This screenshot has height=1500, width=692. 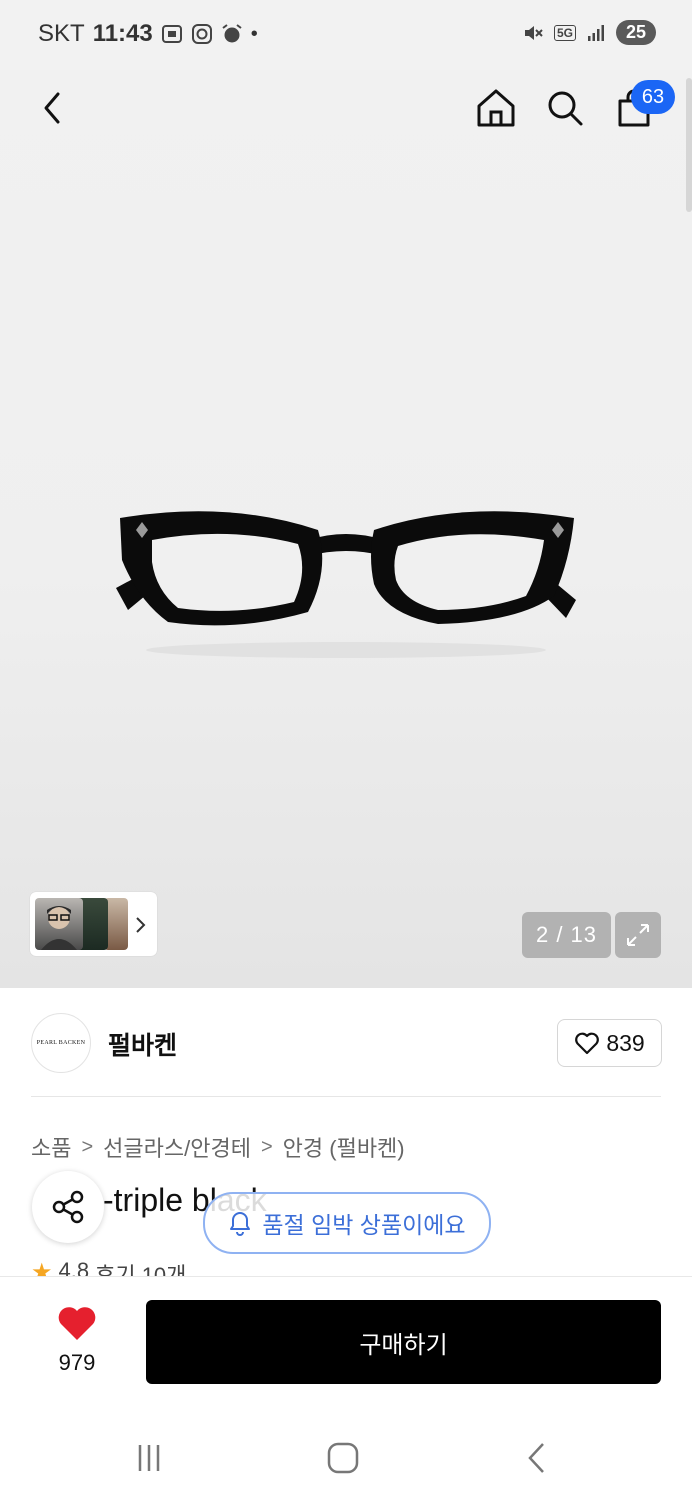 What do you see at coordinates (51, 1147) in the screenshot?
I see `breadcrumb-item: 소품` at bounding box center [51, 1147].